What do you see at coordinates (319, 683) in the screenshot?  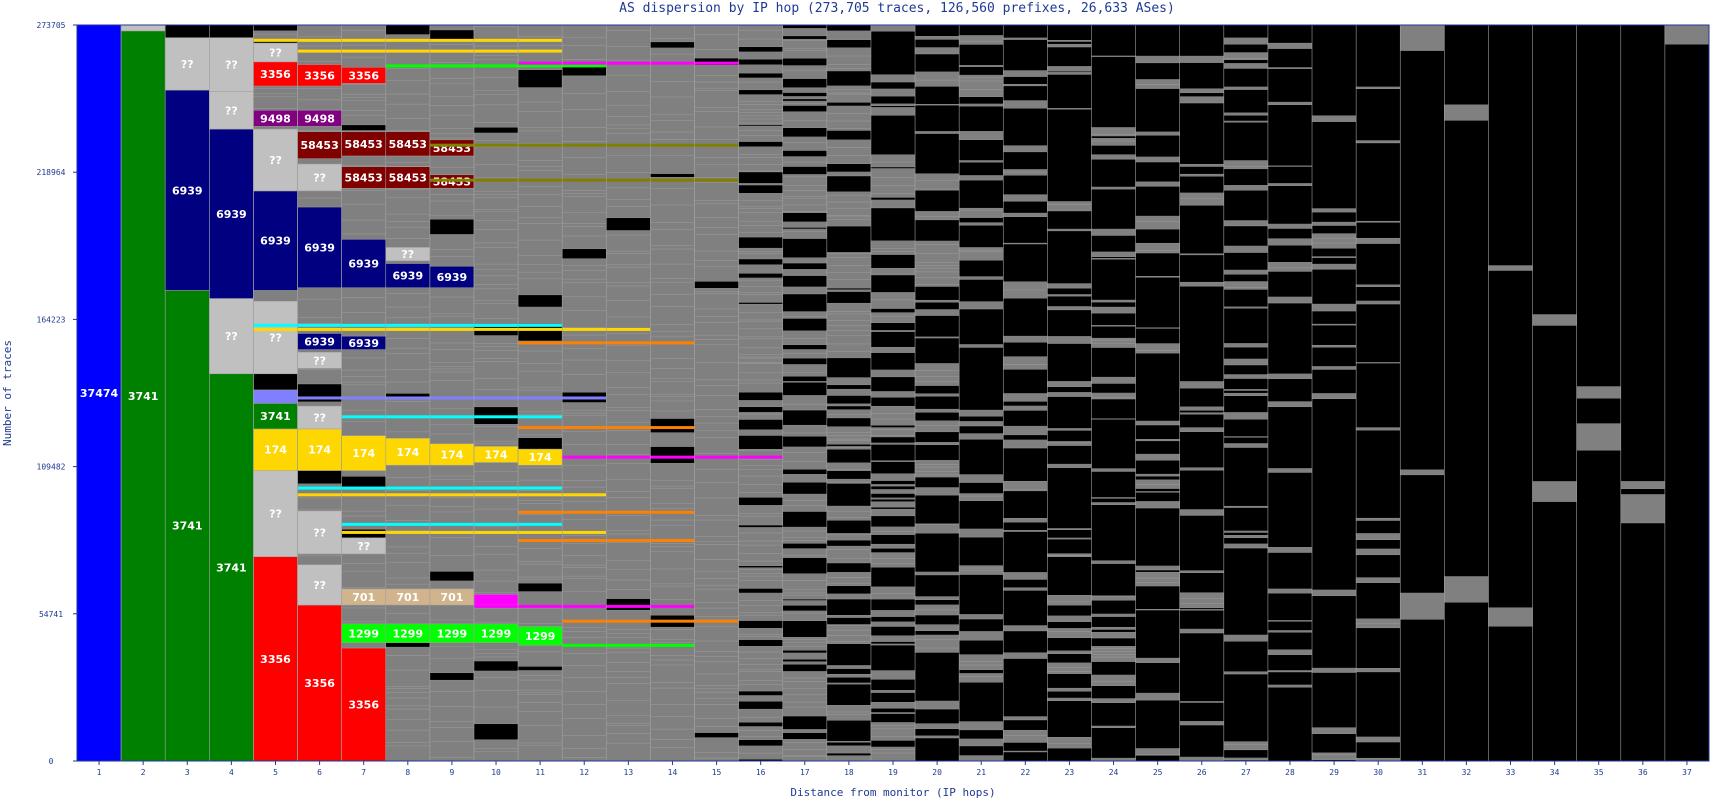 I see `segment-label: 3356` at bounding box center [319, 683].